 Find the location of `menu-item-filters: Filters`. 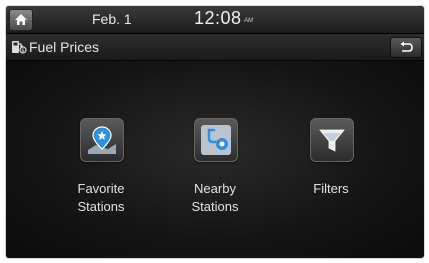

menu-item-filters: Filters is located at coordinates (331, 168).